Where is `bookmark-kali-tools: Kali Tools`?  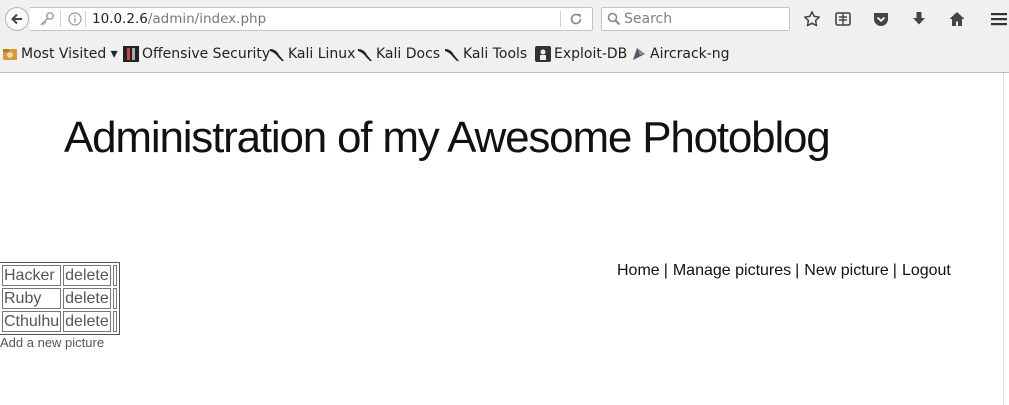
bookmark-kali-tools: Kali Tools is located at coordinates (485, 54).